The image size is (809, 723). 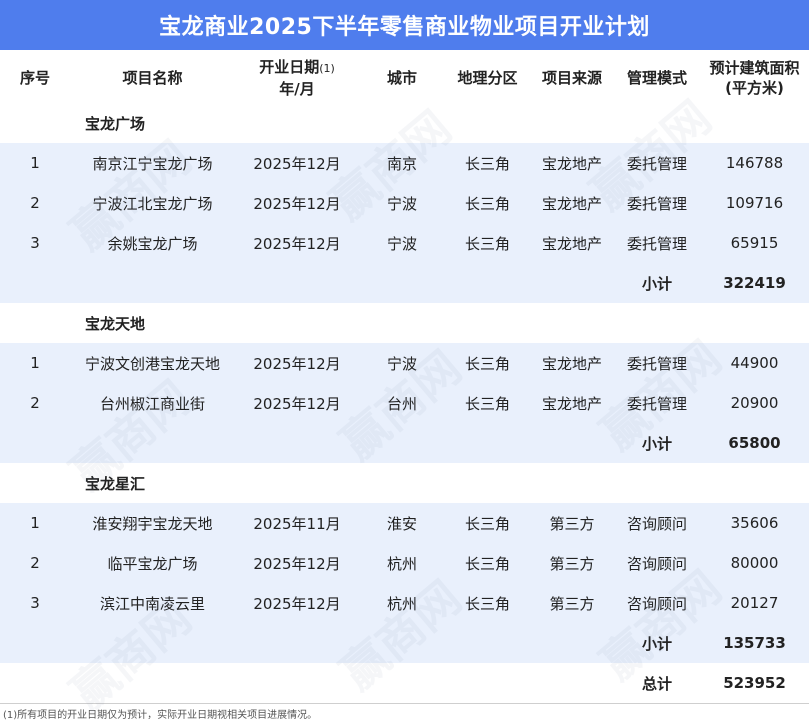 I want to click on cell-name: 南京江宁宝龙广场, so click(x=152, y=163).